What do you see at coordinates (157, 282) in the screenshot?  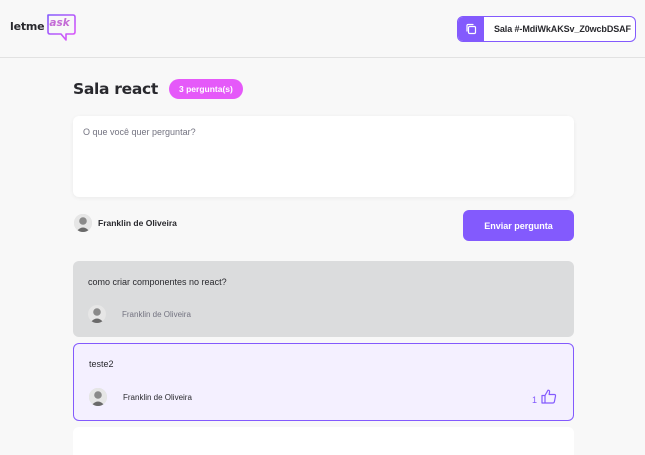 I see `question-content: como criar componentes no react?` at bounding box center [157, 282].